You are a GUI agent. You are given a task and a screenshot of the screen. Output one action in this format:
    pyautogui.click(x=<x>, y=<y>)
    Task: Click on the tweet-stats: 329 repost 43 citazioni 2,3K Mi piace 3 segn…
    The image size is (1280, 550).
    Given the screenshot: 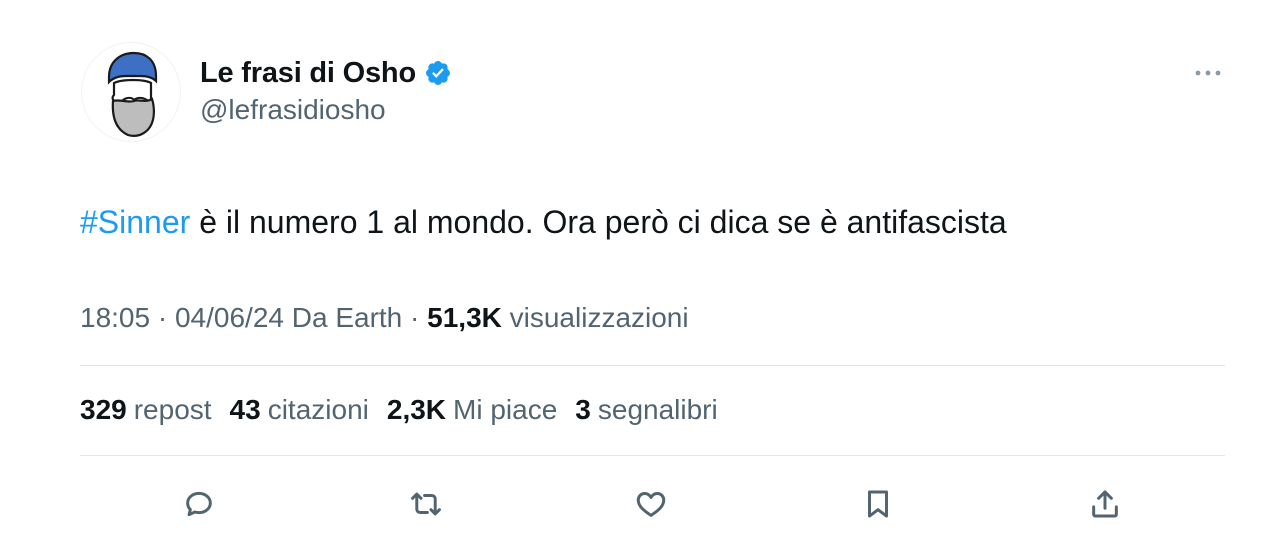 What is the action you would take?
    pyautogui.click(x=399, y=410)
    